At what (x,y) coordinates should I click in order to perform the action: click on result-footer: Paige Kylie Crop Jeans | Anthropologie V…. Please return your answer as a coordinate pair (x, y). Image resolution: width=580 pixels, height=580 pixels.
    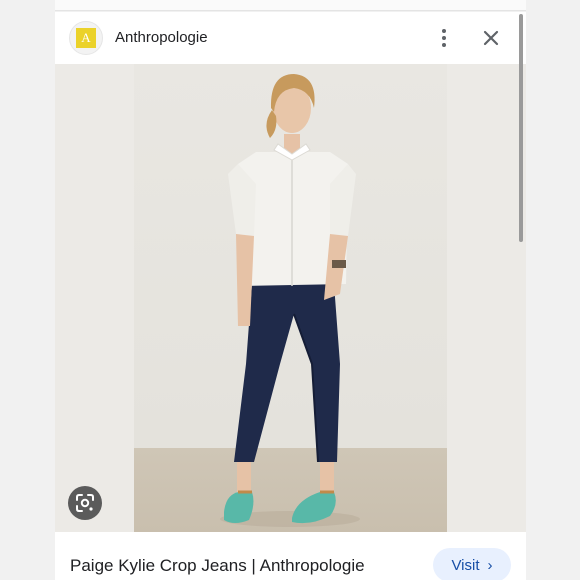
    Looking at the image, I should click on (290, 556).